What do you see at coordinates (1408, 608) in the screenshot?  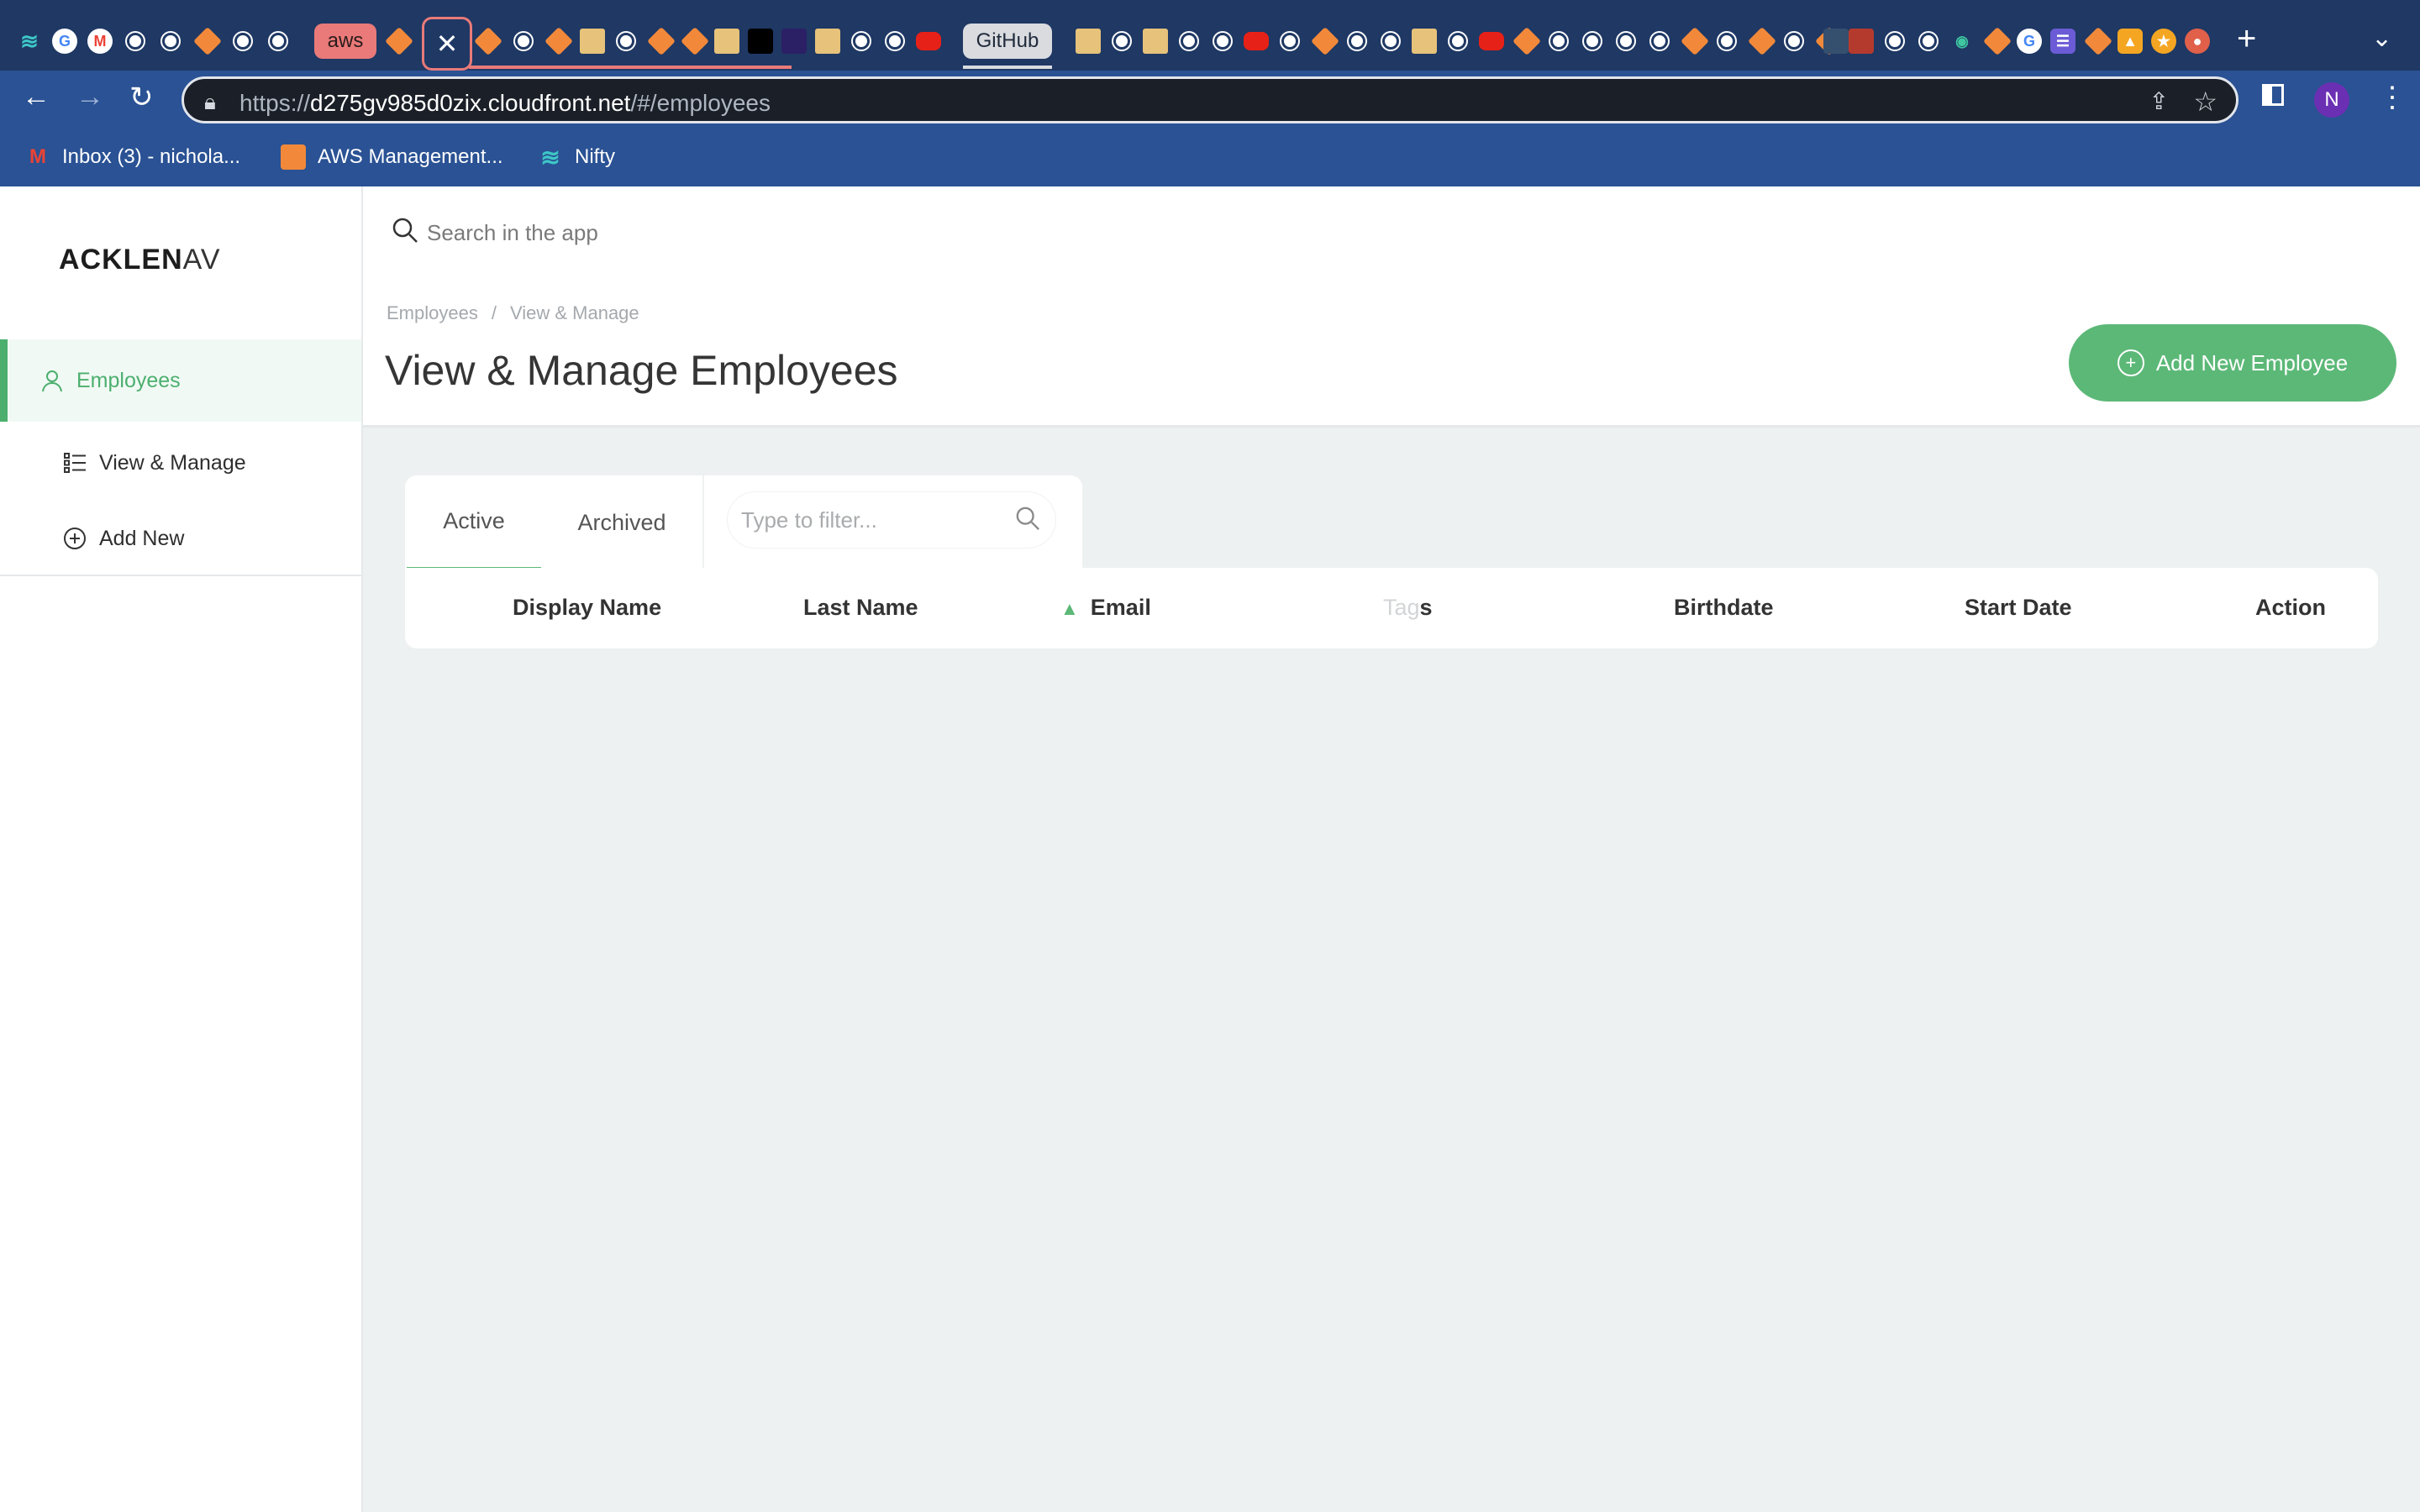 I see `column-tags: Tags` at bounding box center [1408, 608].